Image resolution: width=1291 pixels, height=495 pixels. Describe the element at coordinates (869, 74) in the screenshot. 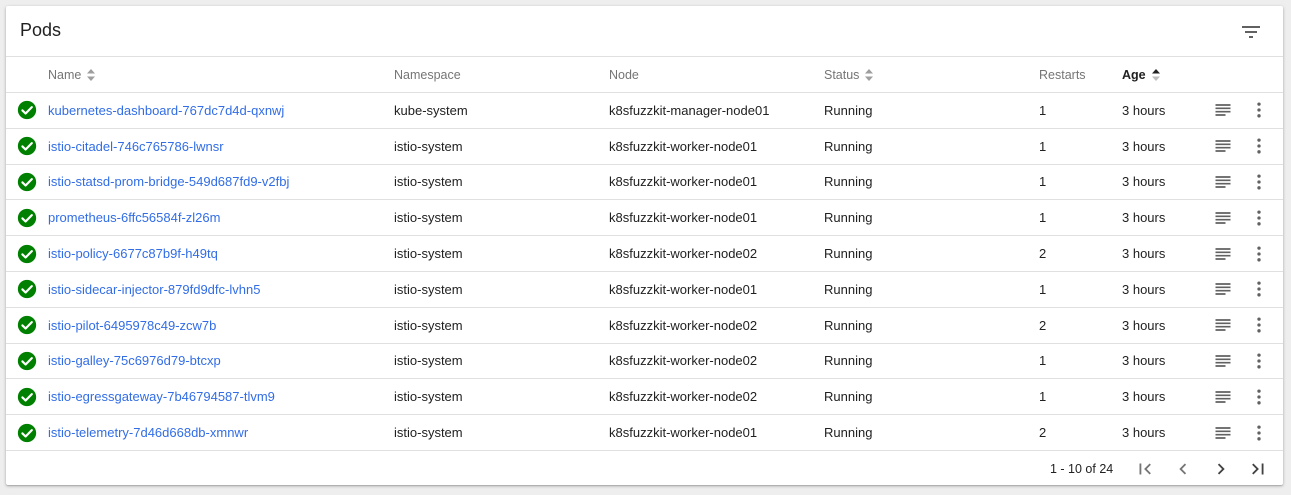

I see `sort-icon` at that location.